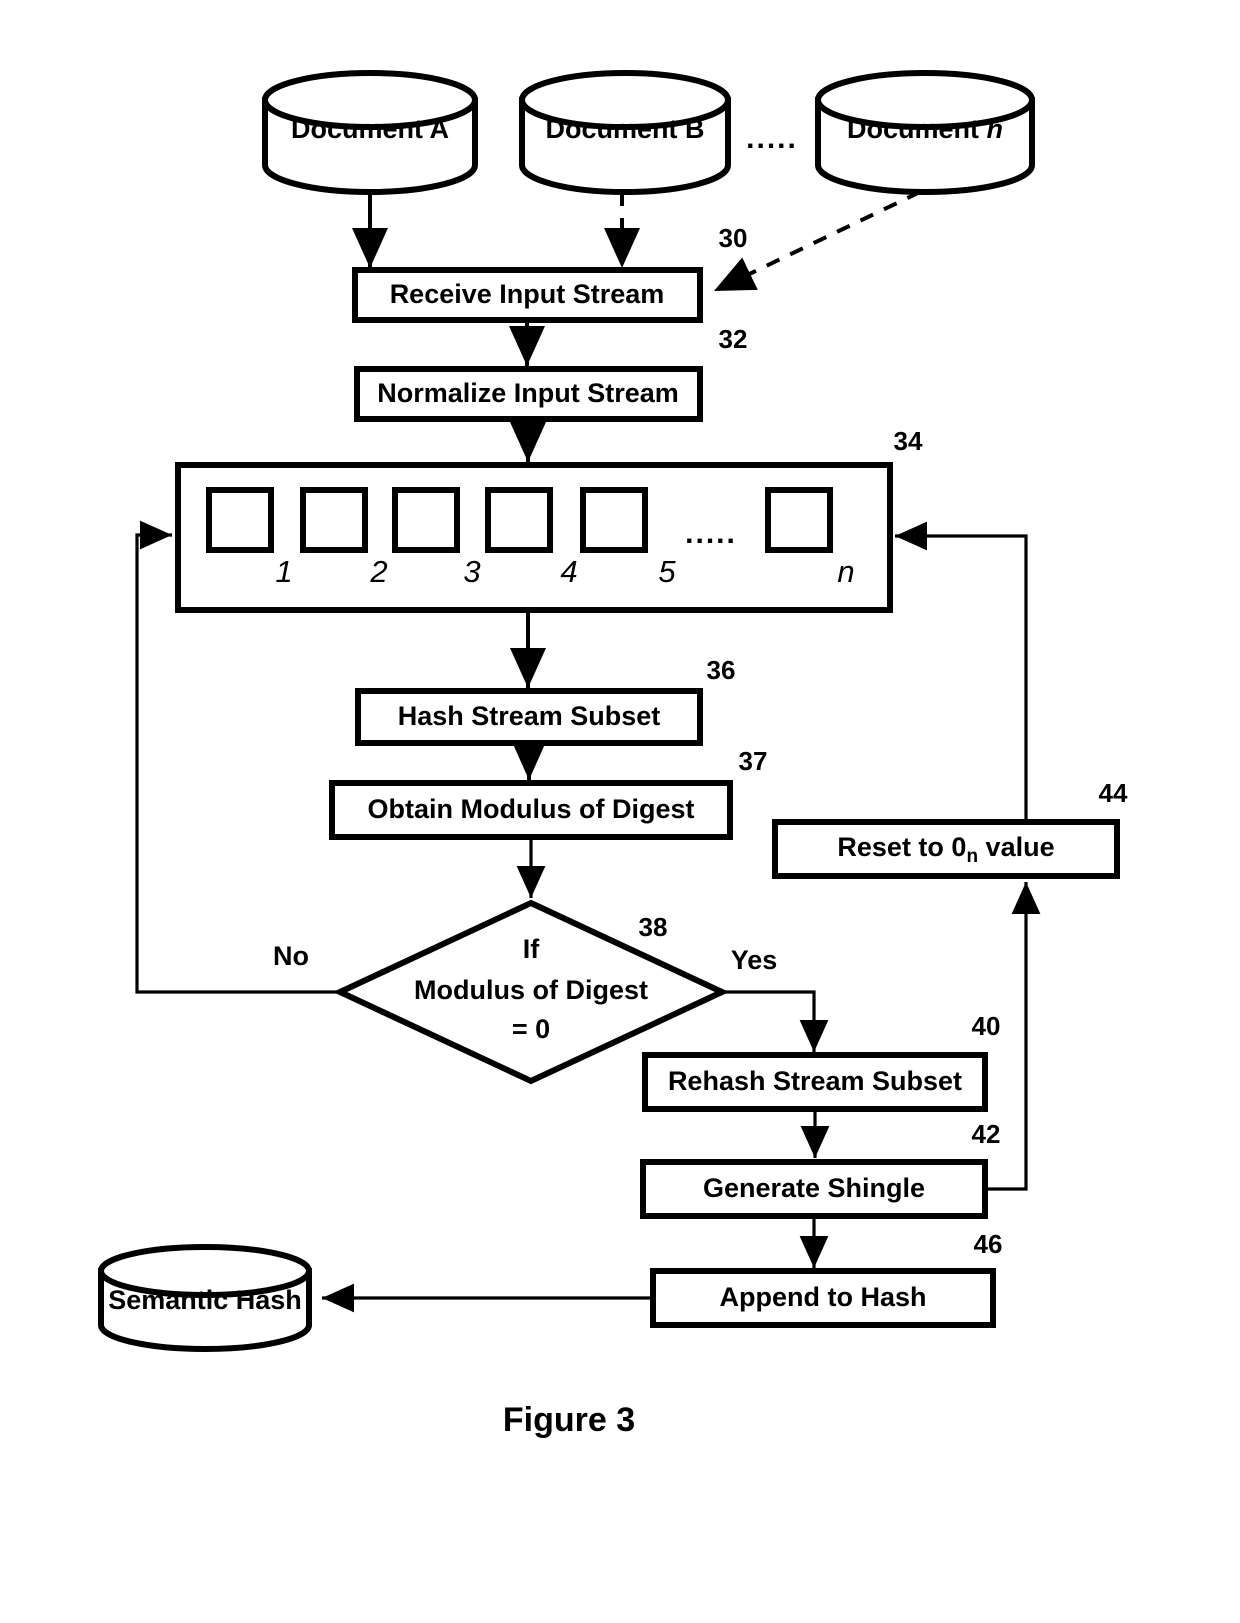  I want to click on decision-line-3: = 0, so click(531, 1029).